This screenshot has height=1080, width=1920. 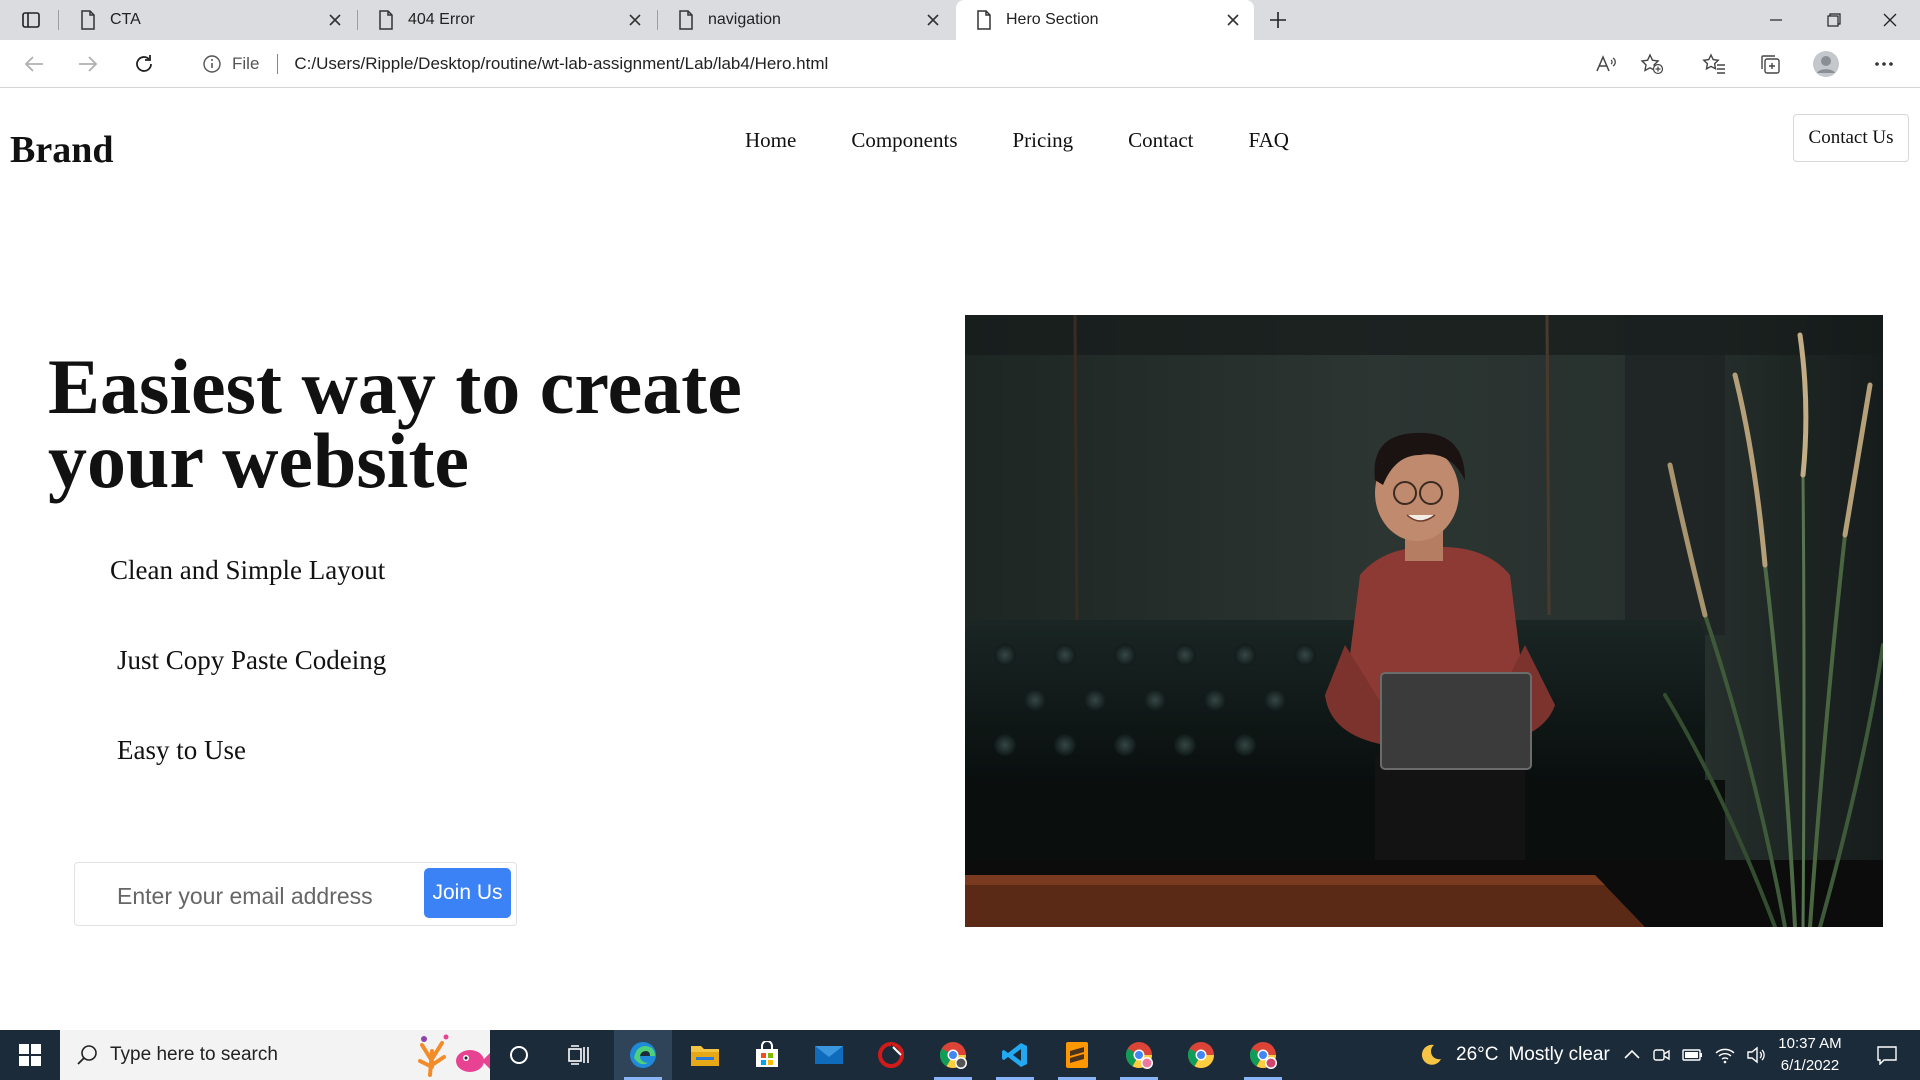 I want to click on search-highlight-icon, so click(x=454, y=1055).